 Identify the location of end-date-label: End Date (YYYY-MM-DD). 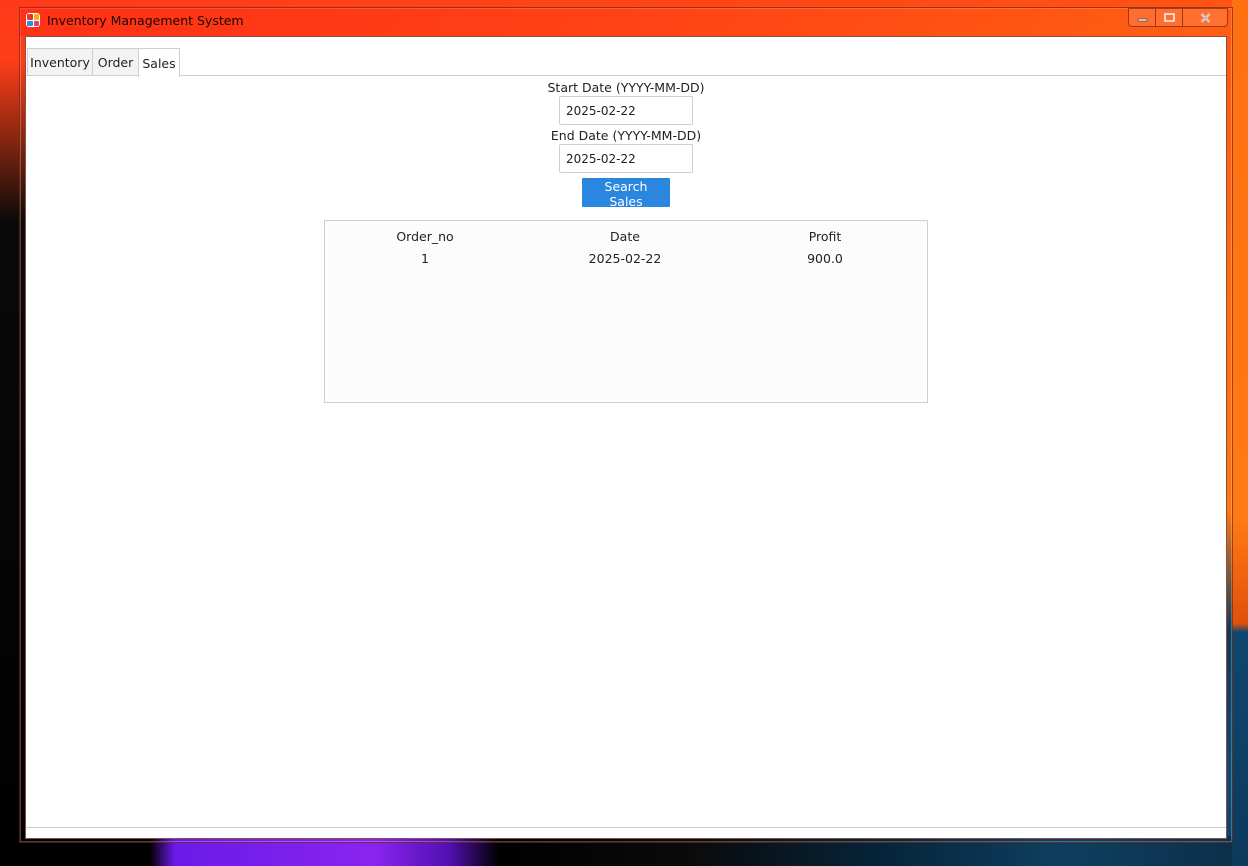
(626, 135).